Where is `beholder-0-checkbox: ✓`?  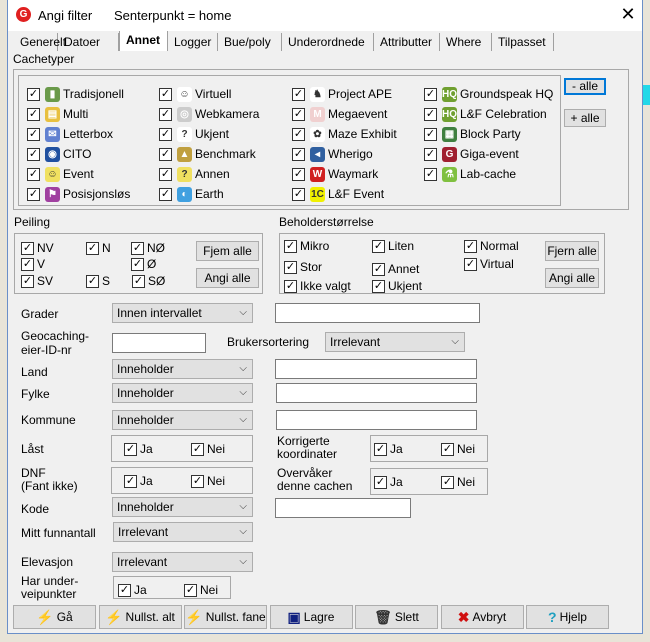
beholder-0-checkbox: ✓ is located at coordinates (290, 246).